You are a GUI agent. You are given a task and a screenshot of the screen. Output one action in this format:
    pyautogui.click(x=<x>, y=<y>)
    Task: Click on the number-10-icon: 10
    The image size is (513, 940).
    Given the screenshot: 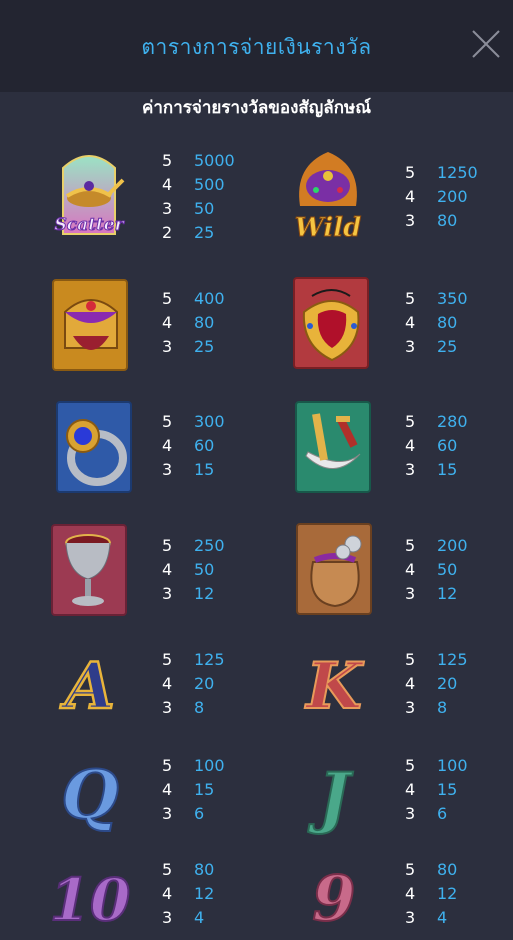 What is the action you would take?
    pyautogui.click(x=90, y=900)
    